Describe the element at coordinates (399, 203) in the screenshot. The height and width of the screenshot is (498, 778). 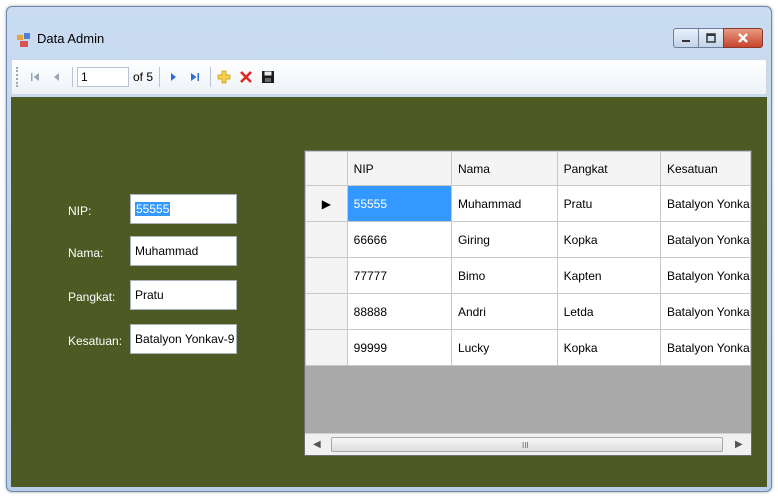
I see `table-cell: 55555` at that location.